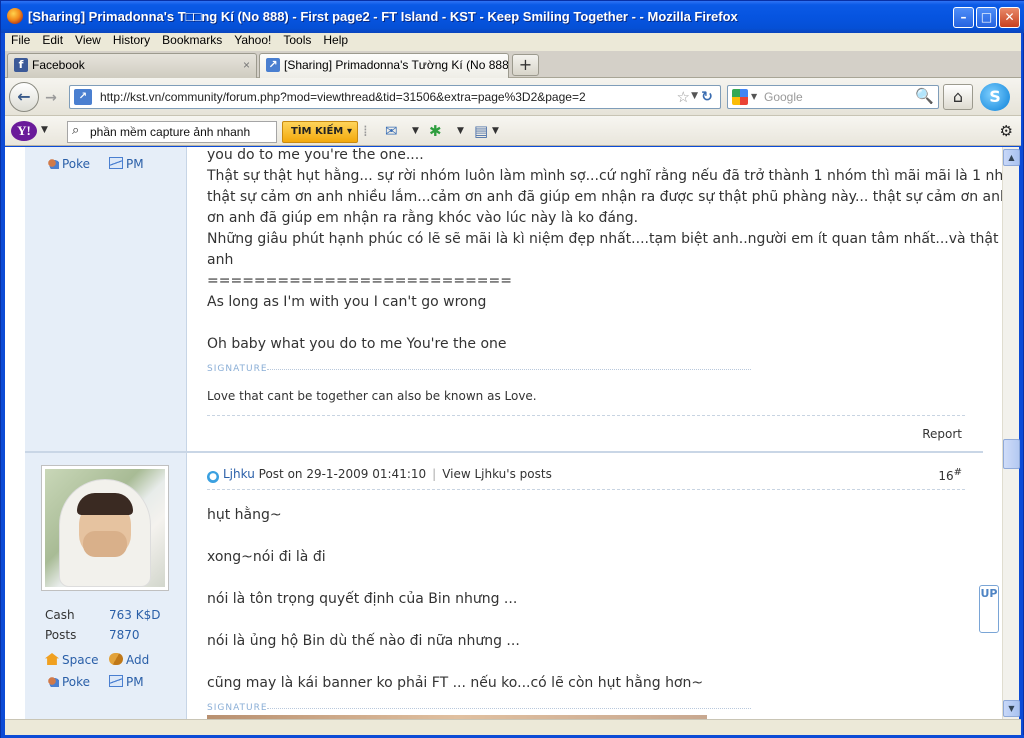 This screenshot has width=1024, height=738. What do you see at coordinates (342, 474) in the screenshot?
I see `post-date: Post on 29-1-2009 01:41:10` at bounding box center [342, 474].